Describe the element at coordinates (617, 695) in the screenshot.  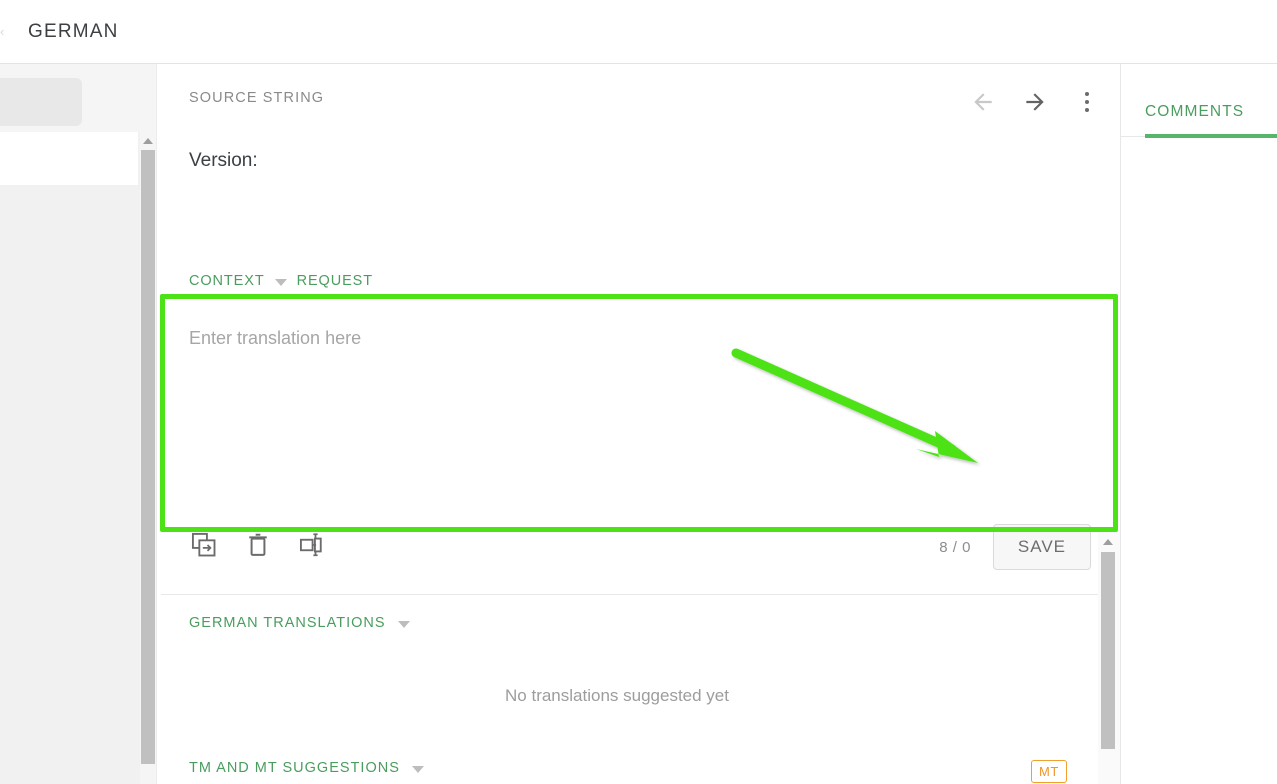
I see `no-translations-message: No translations suggested yet` at that location.